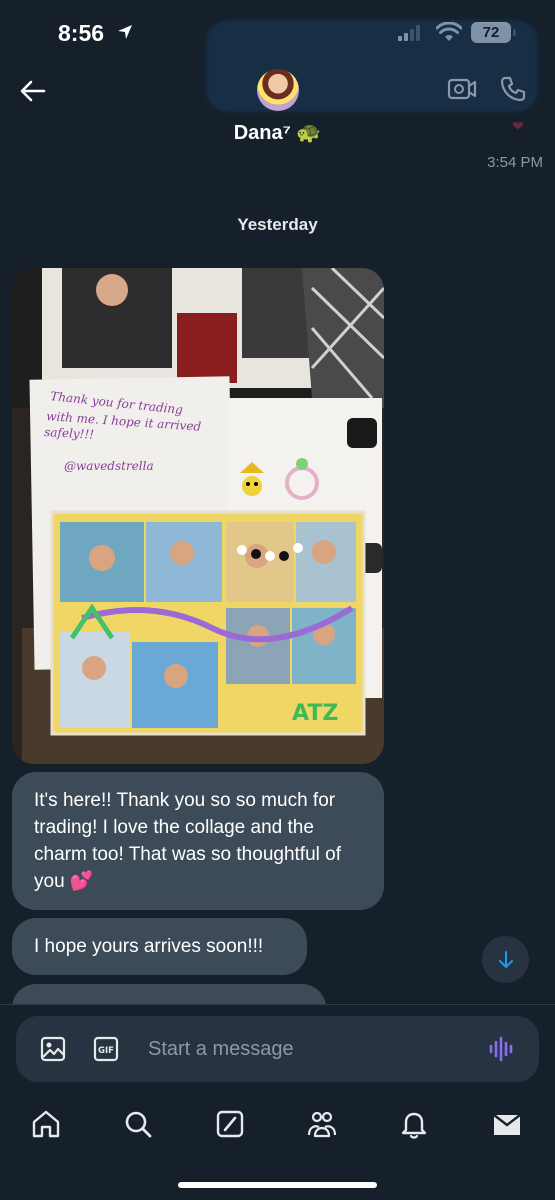  Describe the element at coordinates (69, 433) in the screenshot. I see `photo-note-line-3: safely!!!` at that location.